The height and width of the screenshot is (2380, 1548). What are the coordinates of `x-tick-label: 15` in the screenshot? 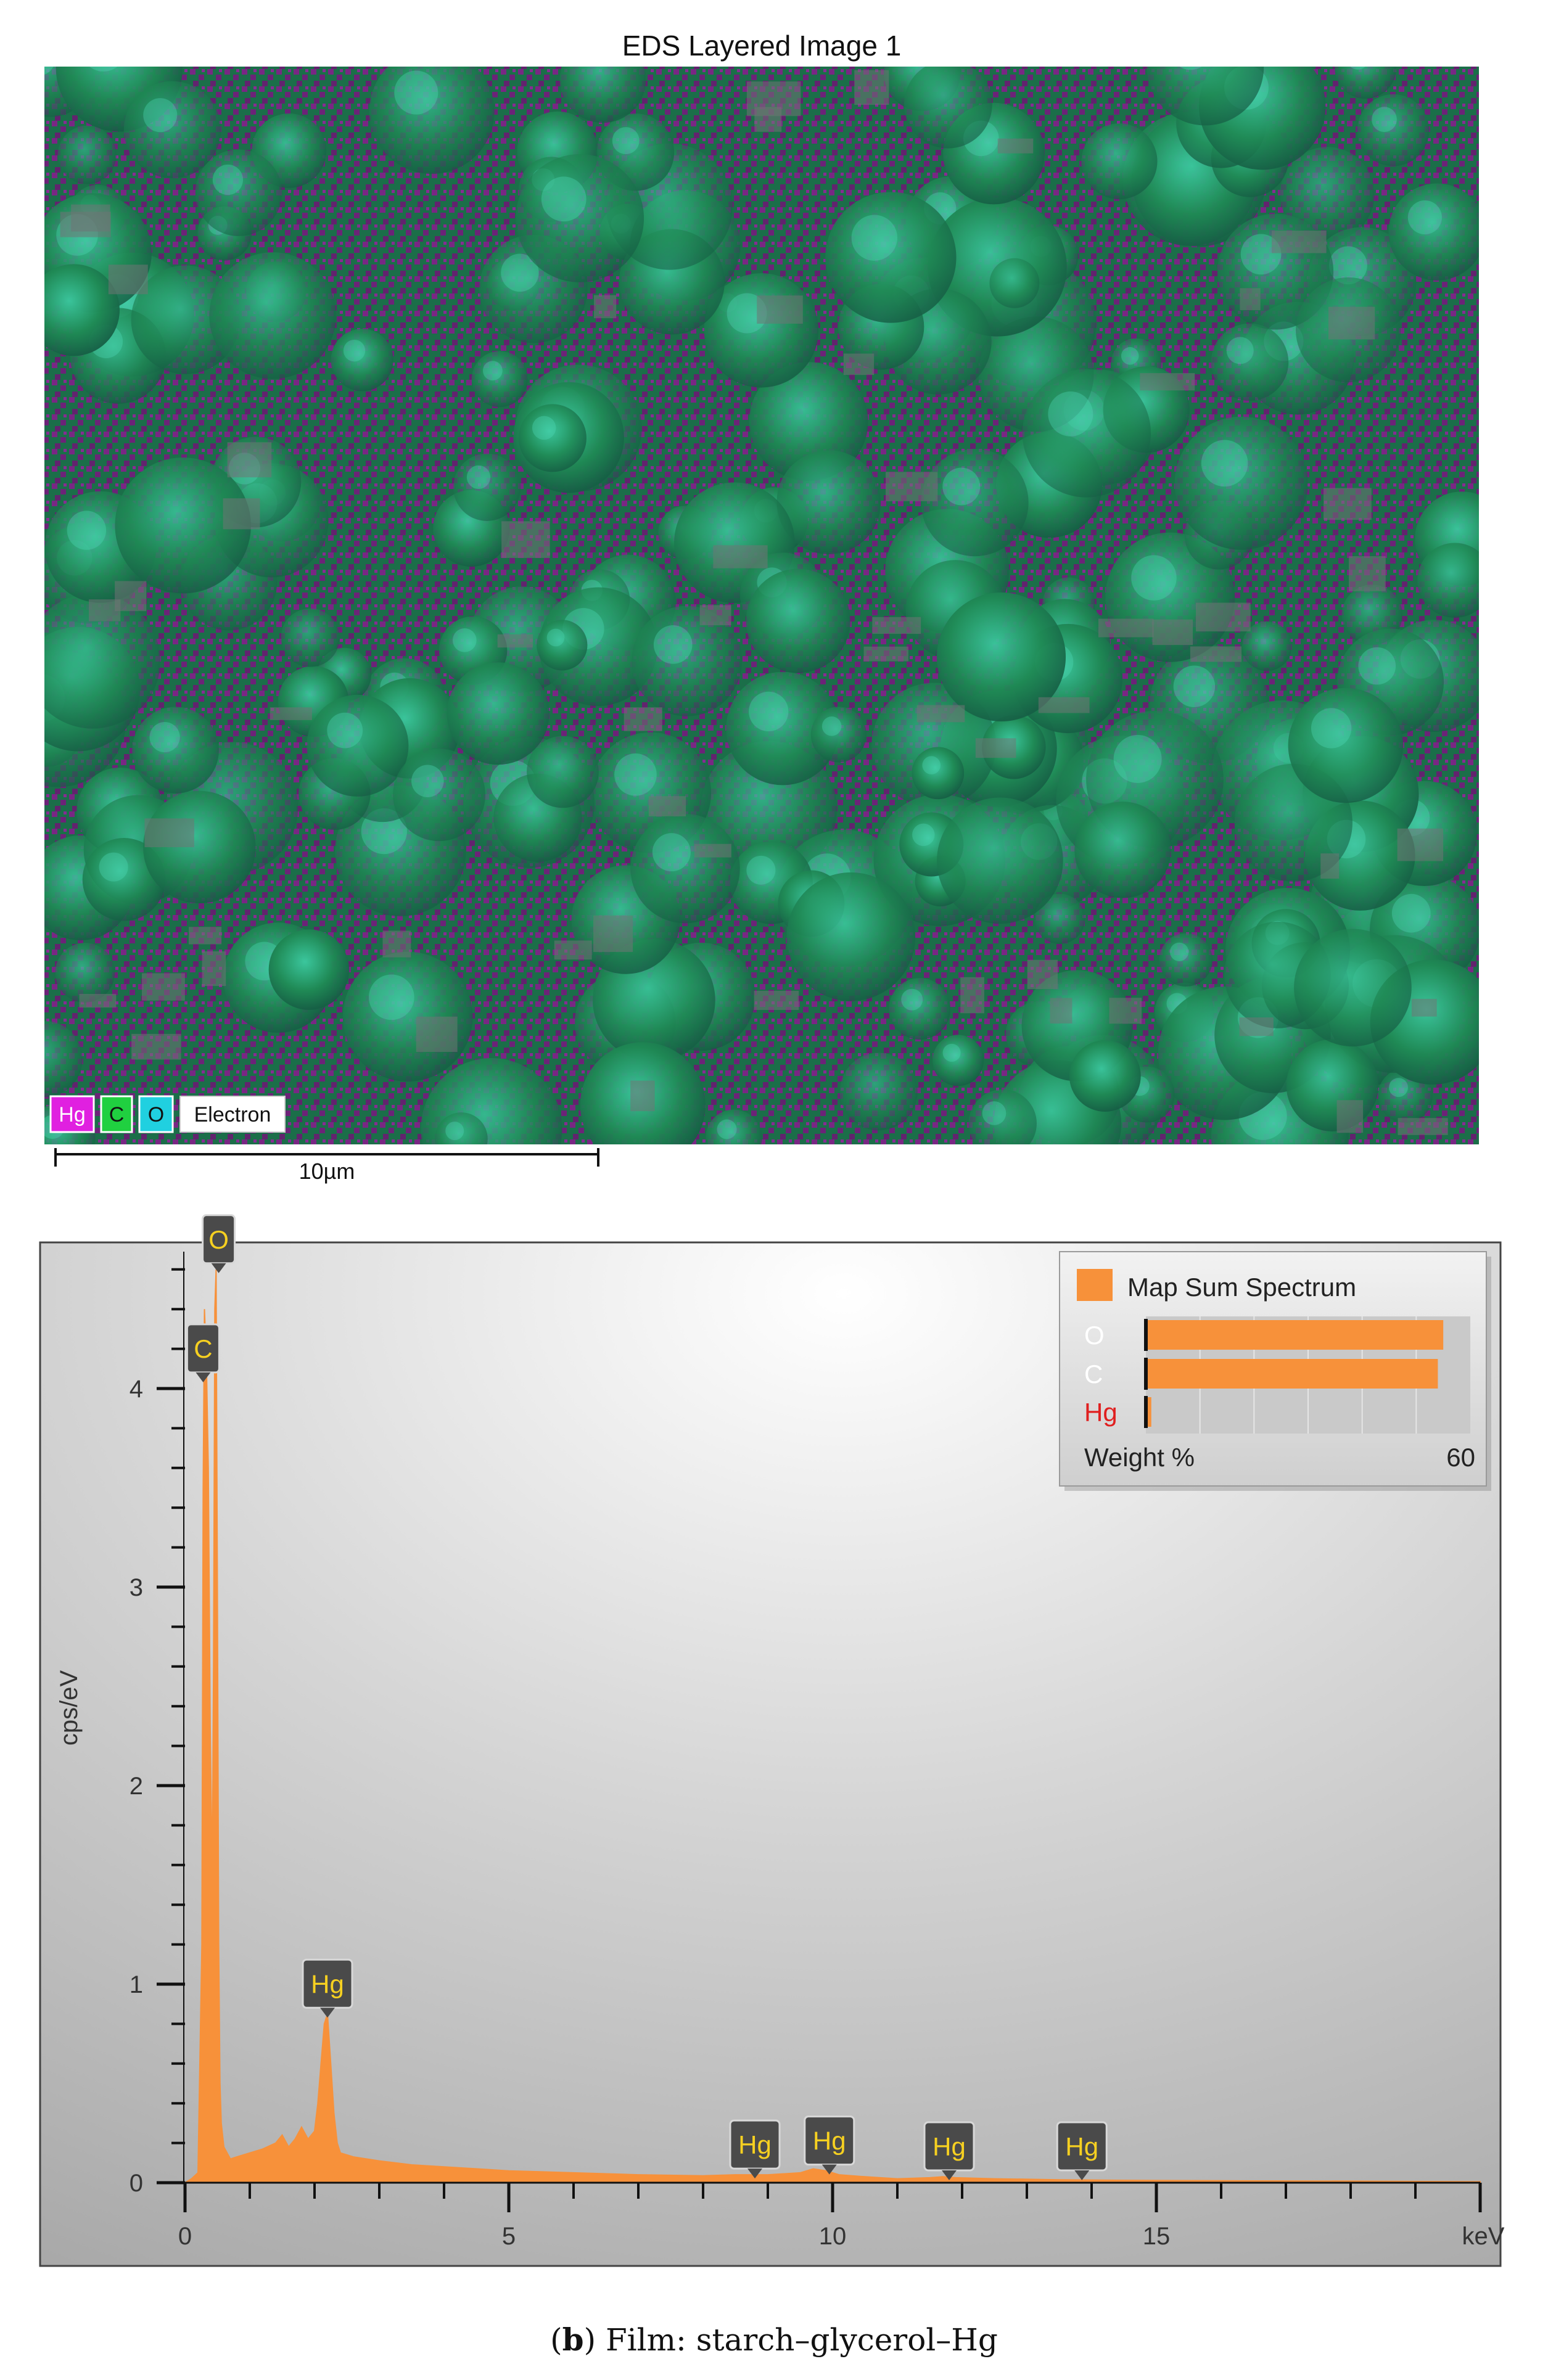 It's located at (1157, 2236).